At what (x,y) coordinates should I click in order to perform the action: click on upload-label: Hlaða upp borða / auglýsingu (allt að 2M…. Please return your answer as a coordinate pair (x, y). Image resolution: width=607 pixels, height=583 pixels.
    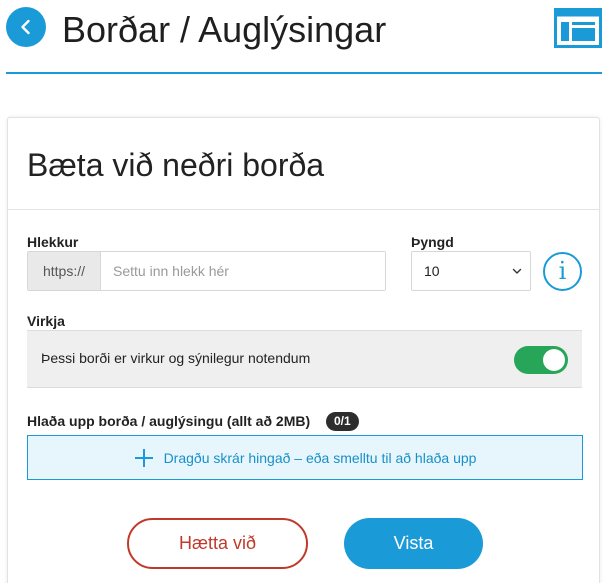
    Looking at the image, I should click on (169, 421).